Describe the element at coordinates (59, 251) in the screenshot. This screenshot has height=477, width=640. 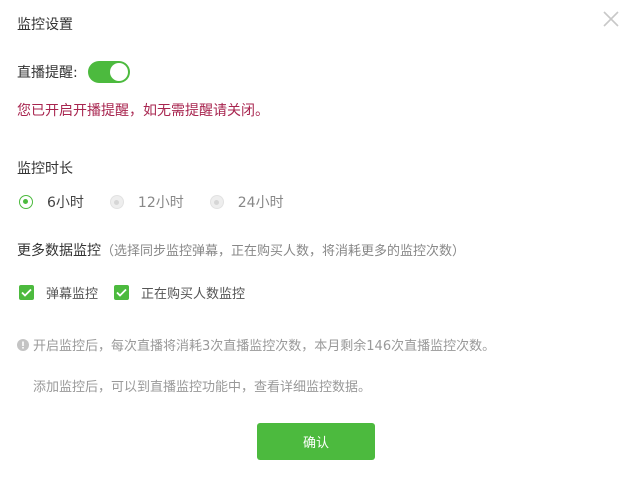
I see `more-monitoring-title: 更多数据监控` at that location.